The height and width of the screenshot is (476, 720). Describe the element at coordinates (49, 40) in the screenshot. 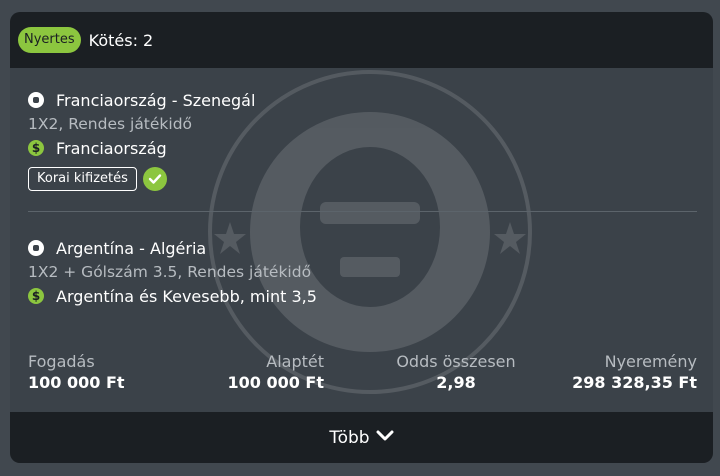

I see `status-badge: Nyertes` at that location.